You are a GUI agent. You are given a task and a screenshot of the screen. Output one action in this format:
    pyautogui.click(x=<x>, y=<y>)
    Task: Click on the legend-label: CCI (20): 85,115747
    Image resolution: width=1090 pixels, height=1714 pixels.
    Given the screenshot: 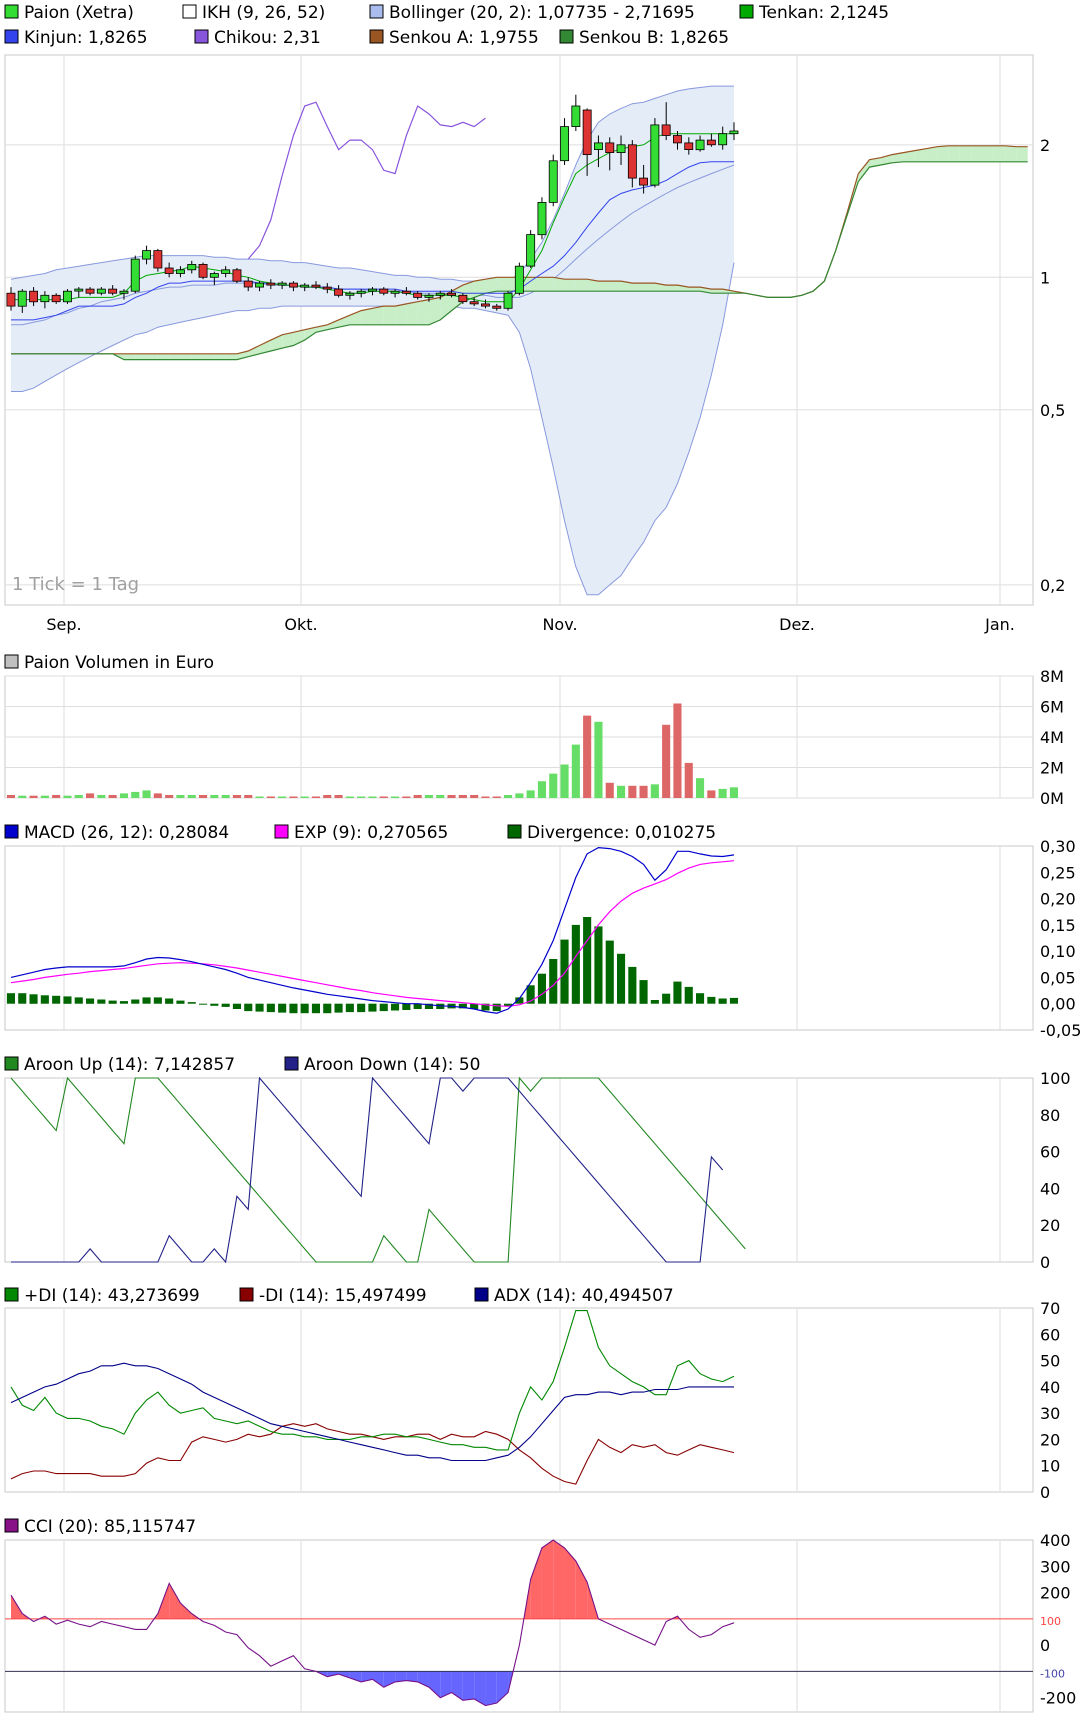 What is the action you would take?
    pyautogui.click(x=110, y=1527)
    